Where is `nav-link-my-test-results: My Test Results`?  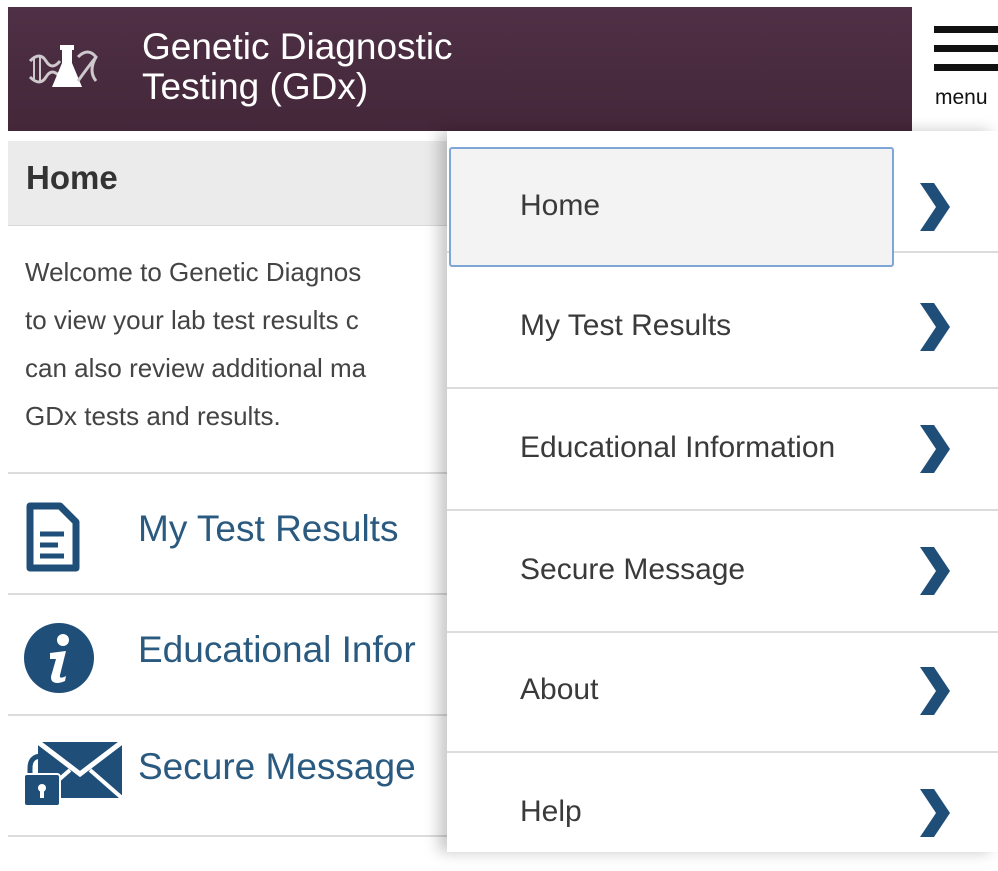 nav-link-my-test-results: My Test Results is located at coordinates (243, 534).